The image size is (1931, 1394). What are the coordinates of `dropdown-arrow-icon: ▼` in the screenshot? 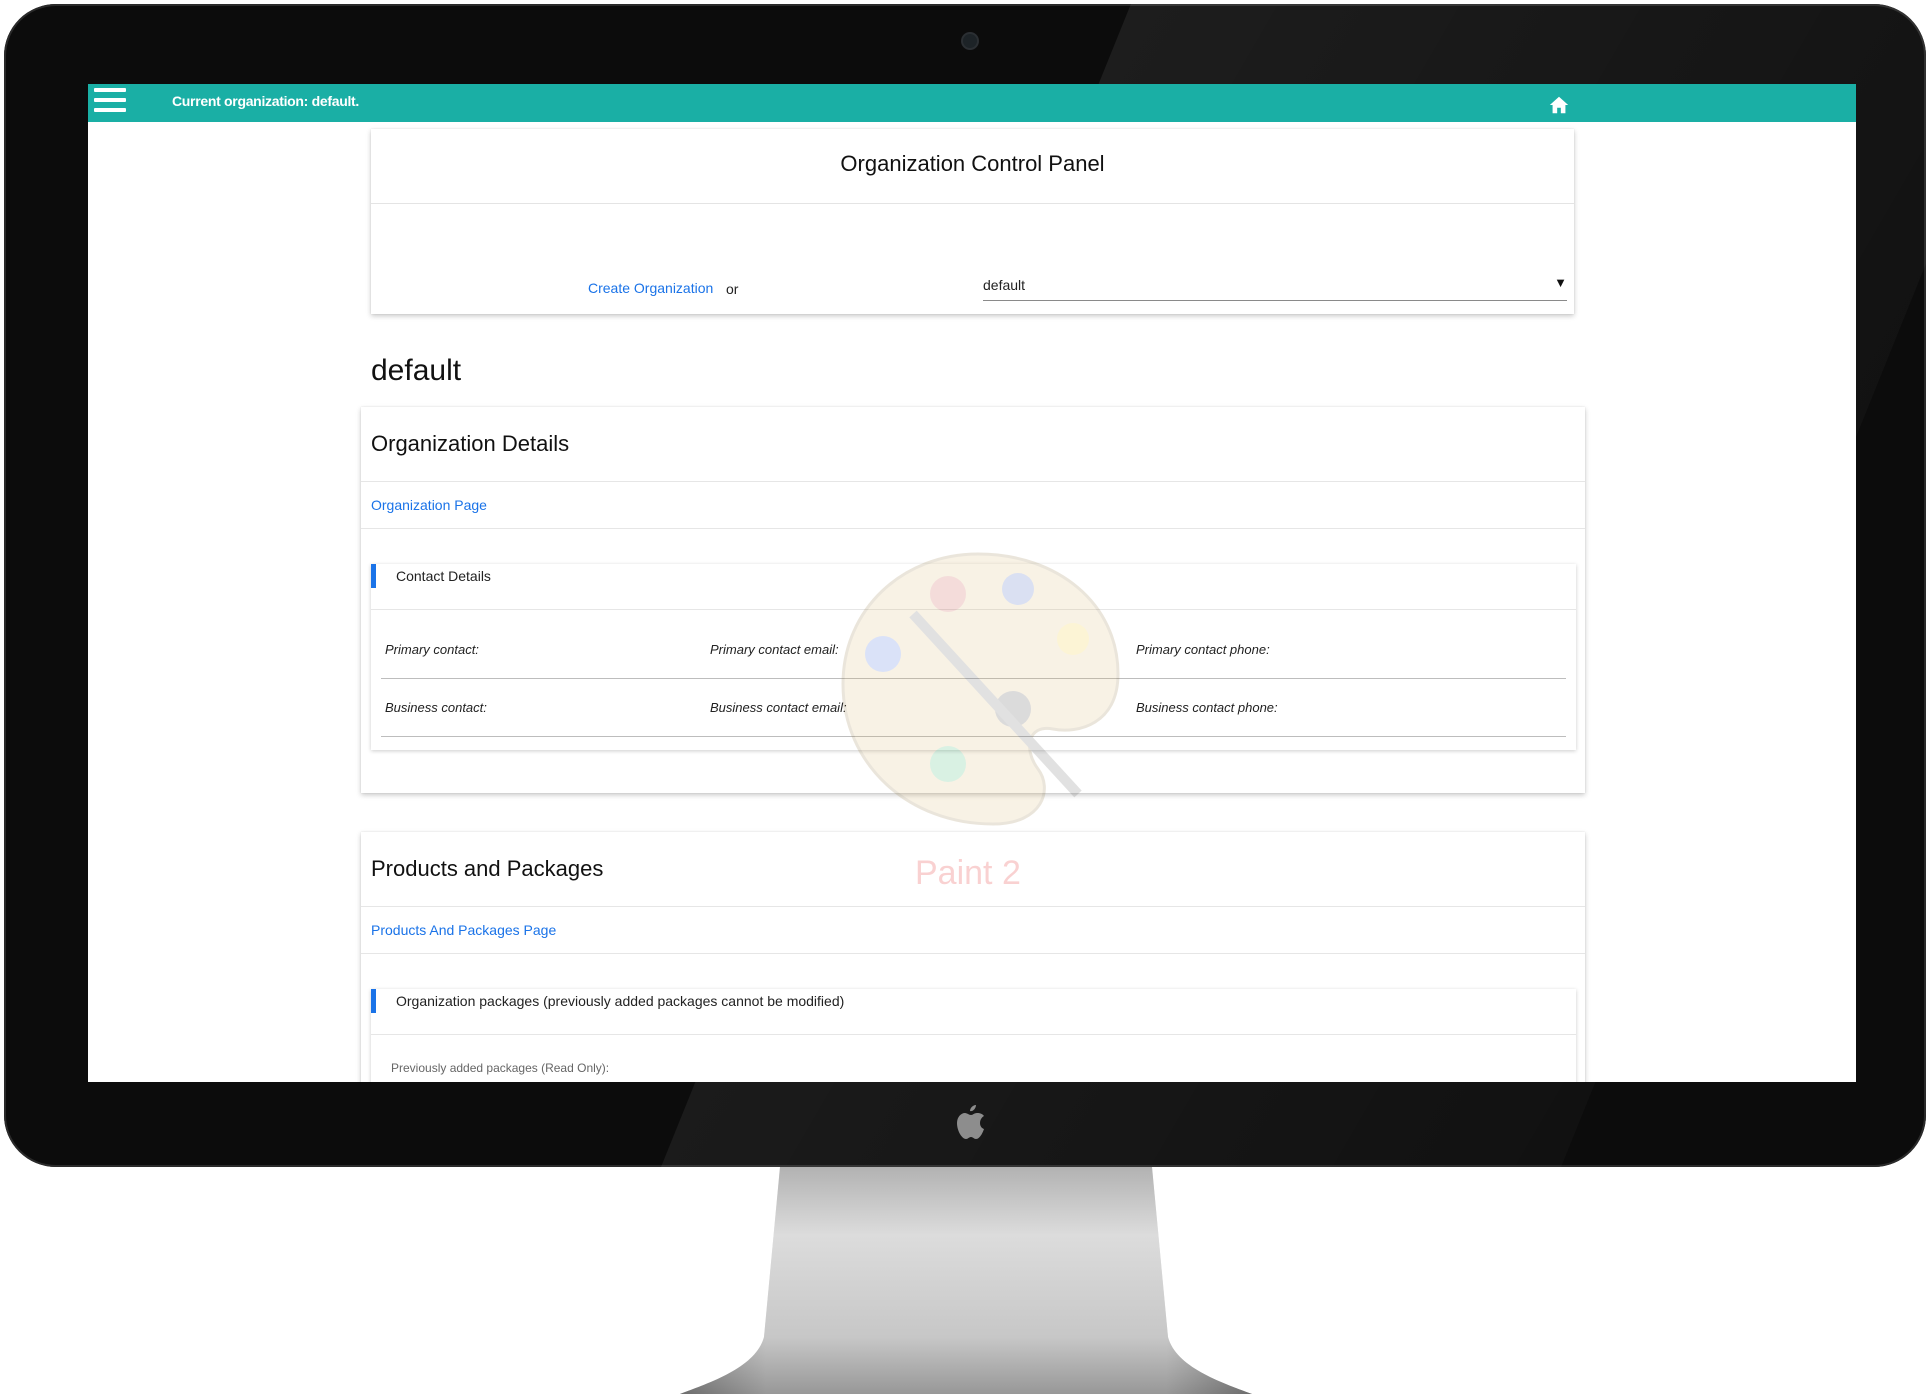 It's located at (1560, 282).